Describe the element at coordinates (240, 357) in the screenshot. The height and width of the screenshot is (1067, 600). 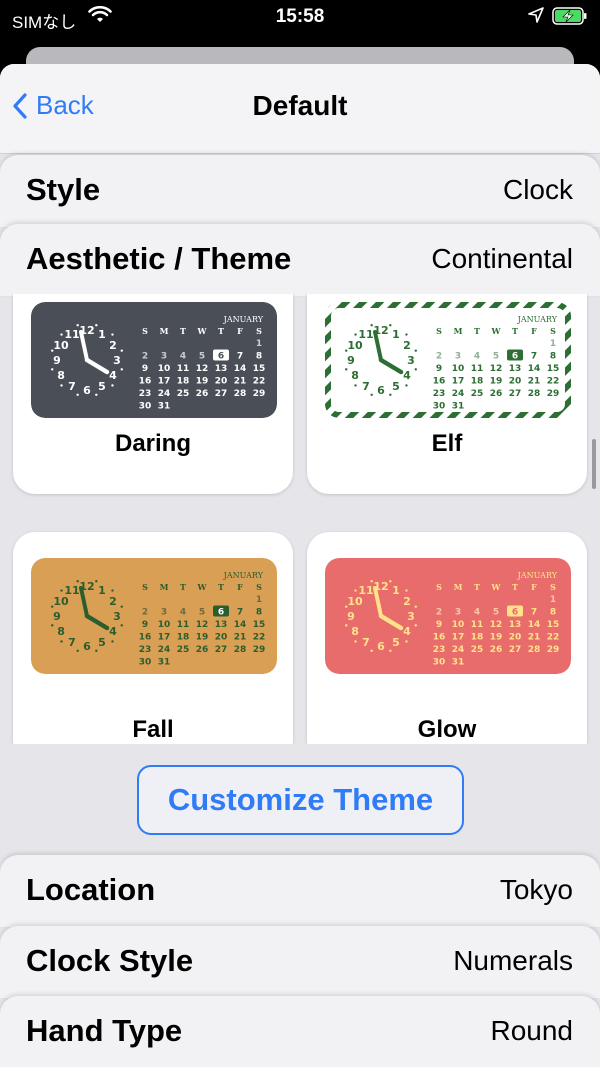
I see `calendar-day: 7` at that location.